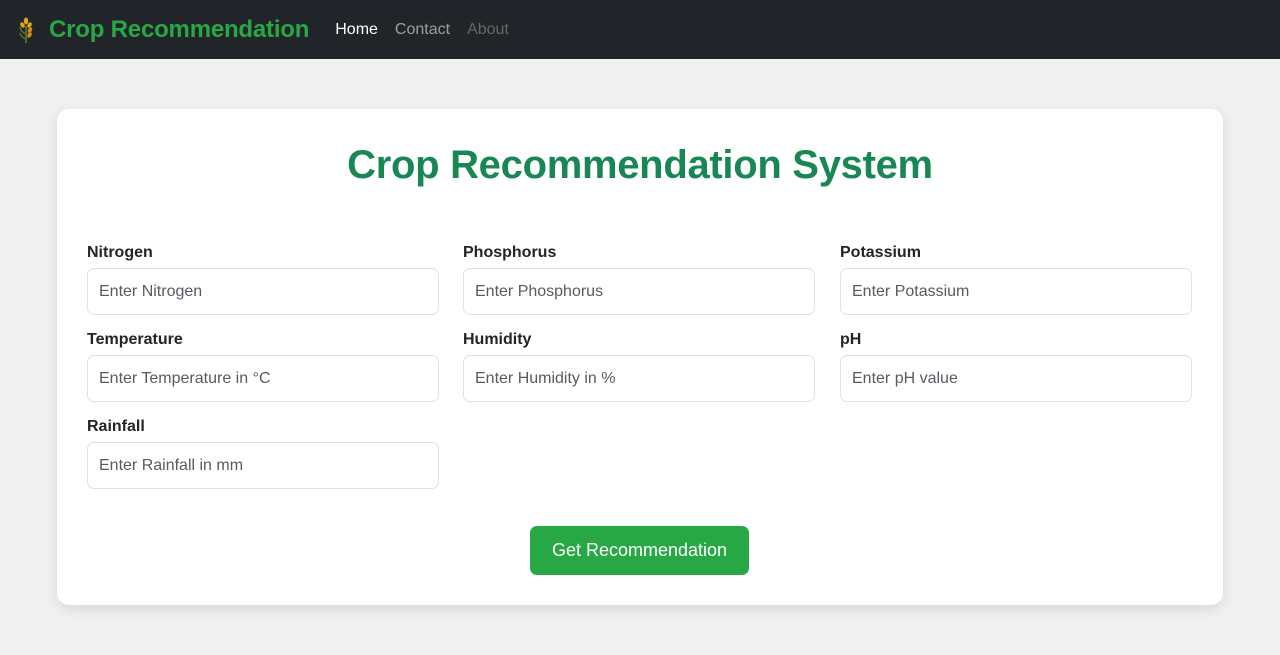 The image size is (1280, 655). What do you see at coordinates (263, 465) in the screenshot?
I see `rainfall-input` at bounding box center [263, 465].